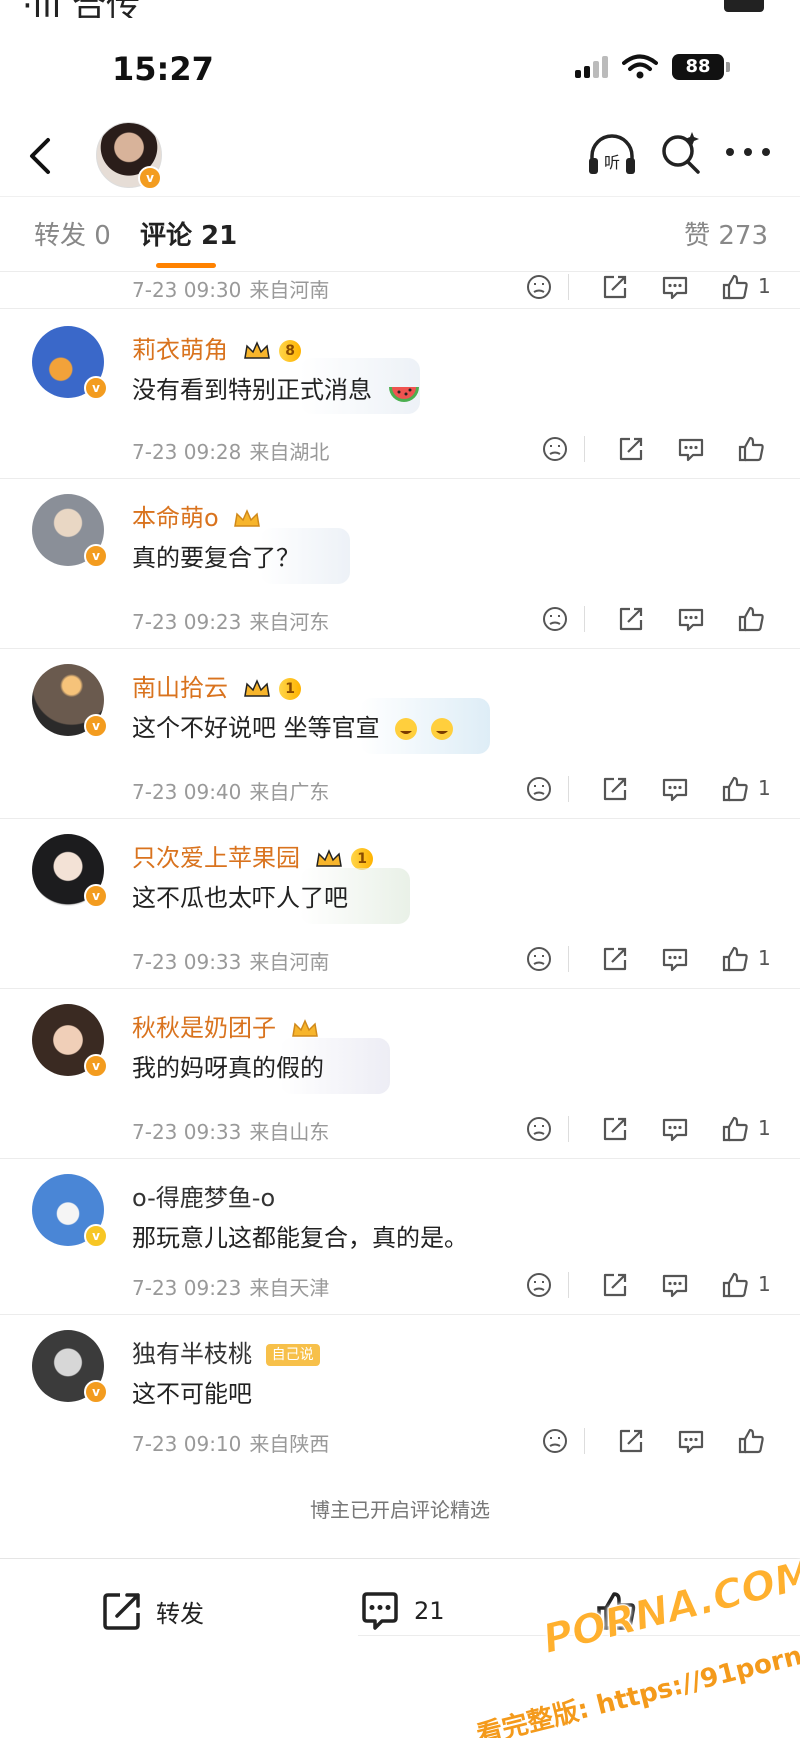  Describe the element at coordinates (217, 685) in the screenshot. I see `commenter-name: 南山拾云 1` at that location.